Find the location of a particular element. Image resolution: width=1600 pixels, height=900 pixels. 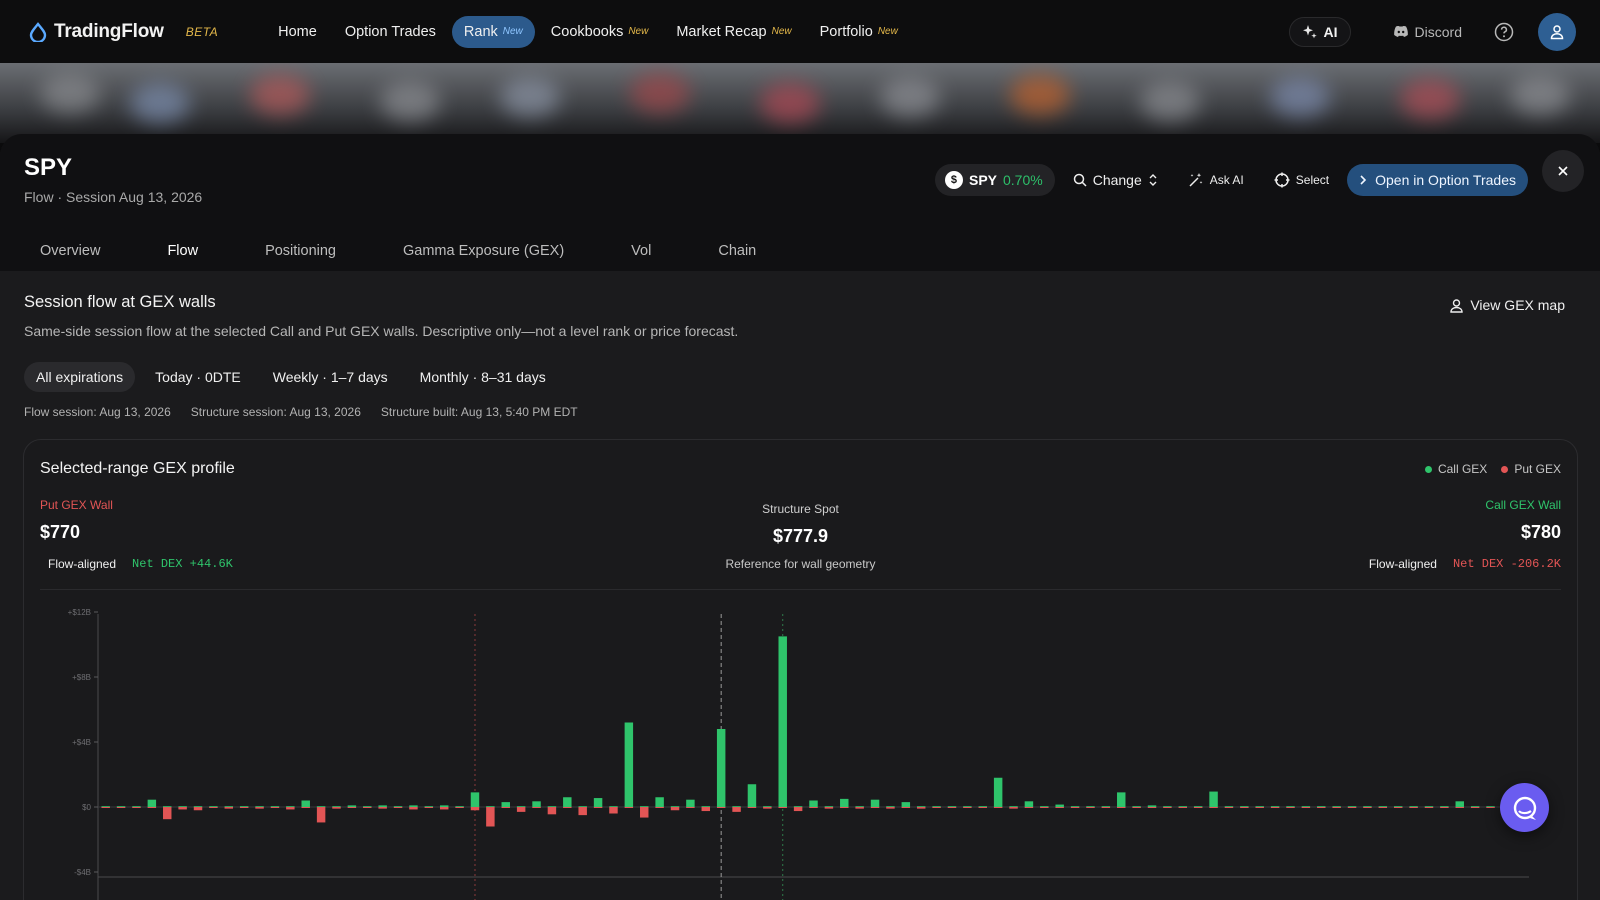

nav-rank: Rank New is located at coordinates (493, 31).